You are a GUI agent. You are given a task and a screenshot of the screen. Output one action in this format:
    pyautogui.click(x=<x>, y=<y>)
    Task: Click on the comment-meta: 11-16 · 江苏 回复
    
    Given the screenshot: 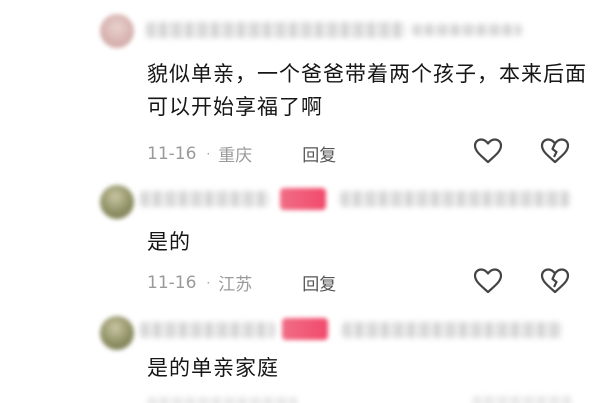 What is the action you would take?
    pyautogui.click(x=241, y=283)
    